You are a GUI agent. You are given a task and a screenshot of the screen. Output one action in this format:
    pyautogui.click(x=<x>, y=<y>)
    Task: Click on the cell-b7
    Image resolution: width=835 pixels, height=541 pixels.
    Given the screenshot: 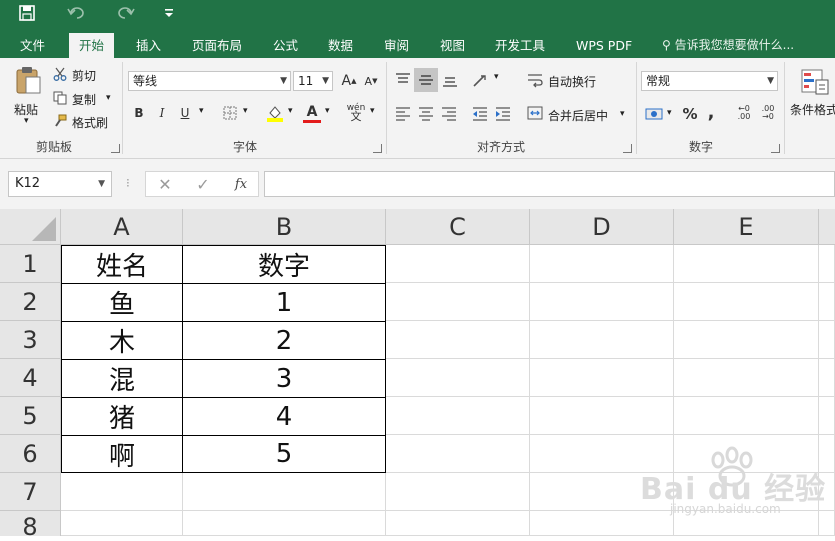 What is the action you would take?
    pyautogui.click(x=284, y=492)
    